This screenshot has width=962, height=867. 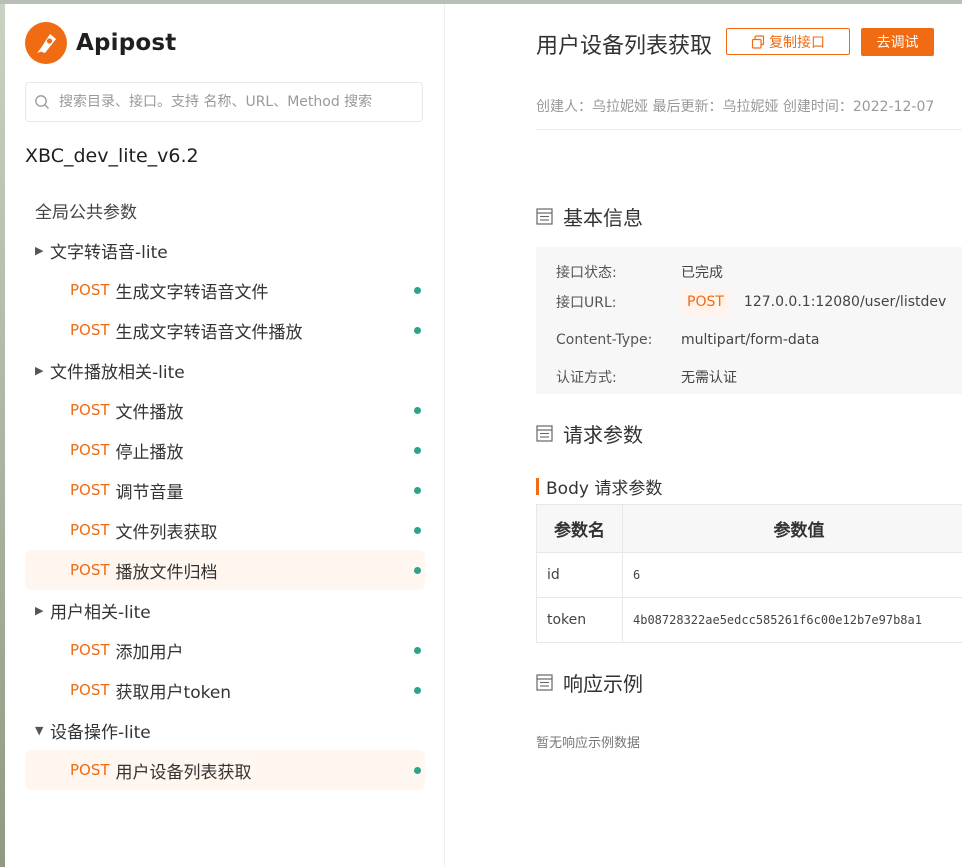 What do you see at coordinates (792, 620) in the screenshot?
I see `param-value: 4b08728322ae5edcc585261f6c00e12b7e97b8a1` at bounding box center [792, 620].